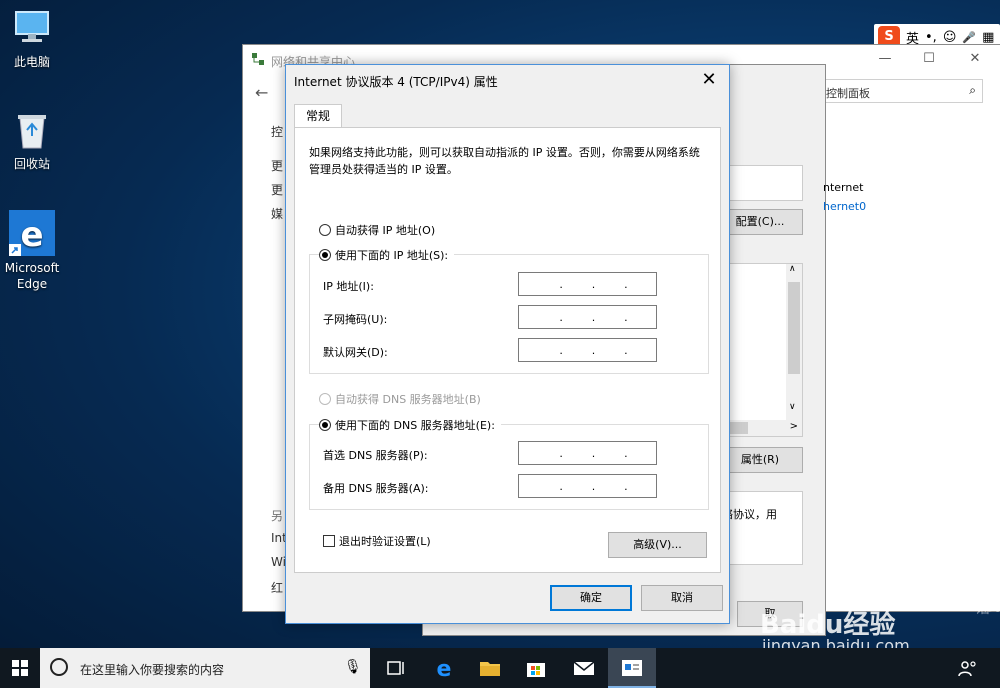  Describe the element at coordinates (988, 607) in the screenshot. I see `activate-settings-text: 转到` at that location.